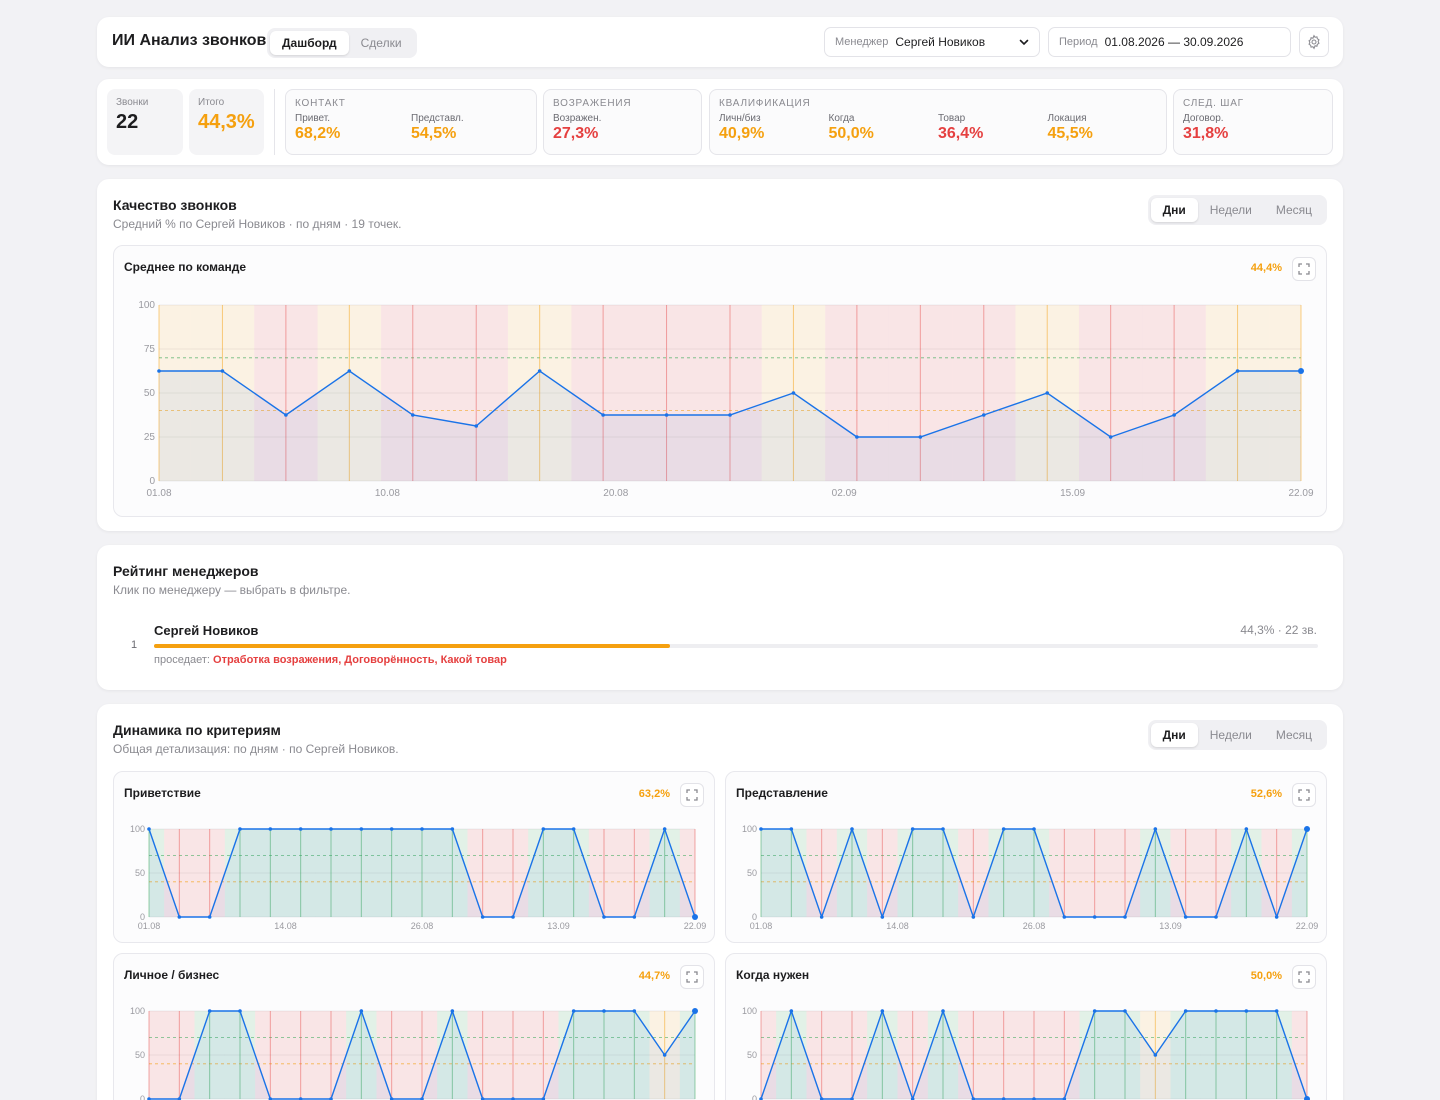 The image size is (1440, 1100). What do you see at coordinates (313, 118) in the screenshot?
I see `metric-label: Привет.` at bounding box center [313, 118].